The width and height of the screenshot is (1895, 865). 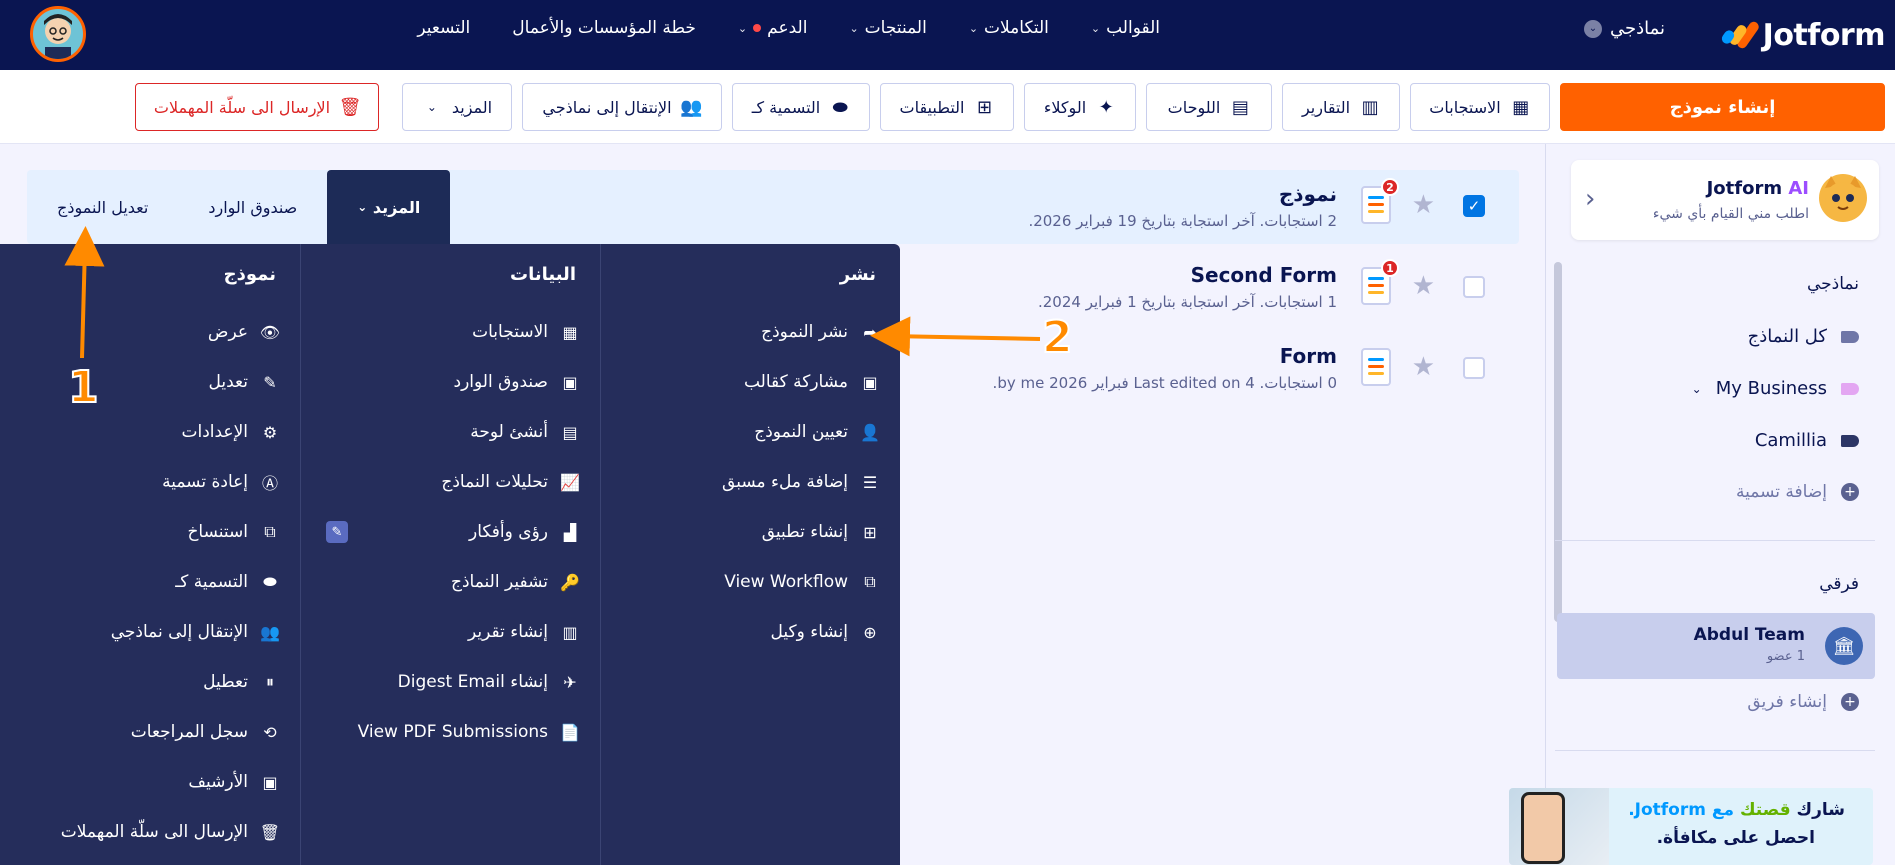 I want to click on menu-item-form-encryption: 🔑 تشفير النماذج, so click(x=515, y=582).